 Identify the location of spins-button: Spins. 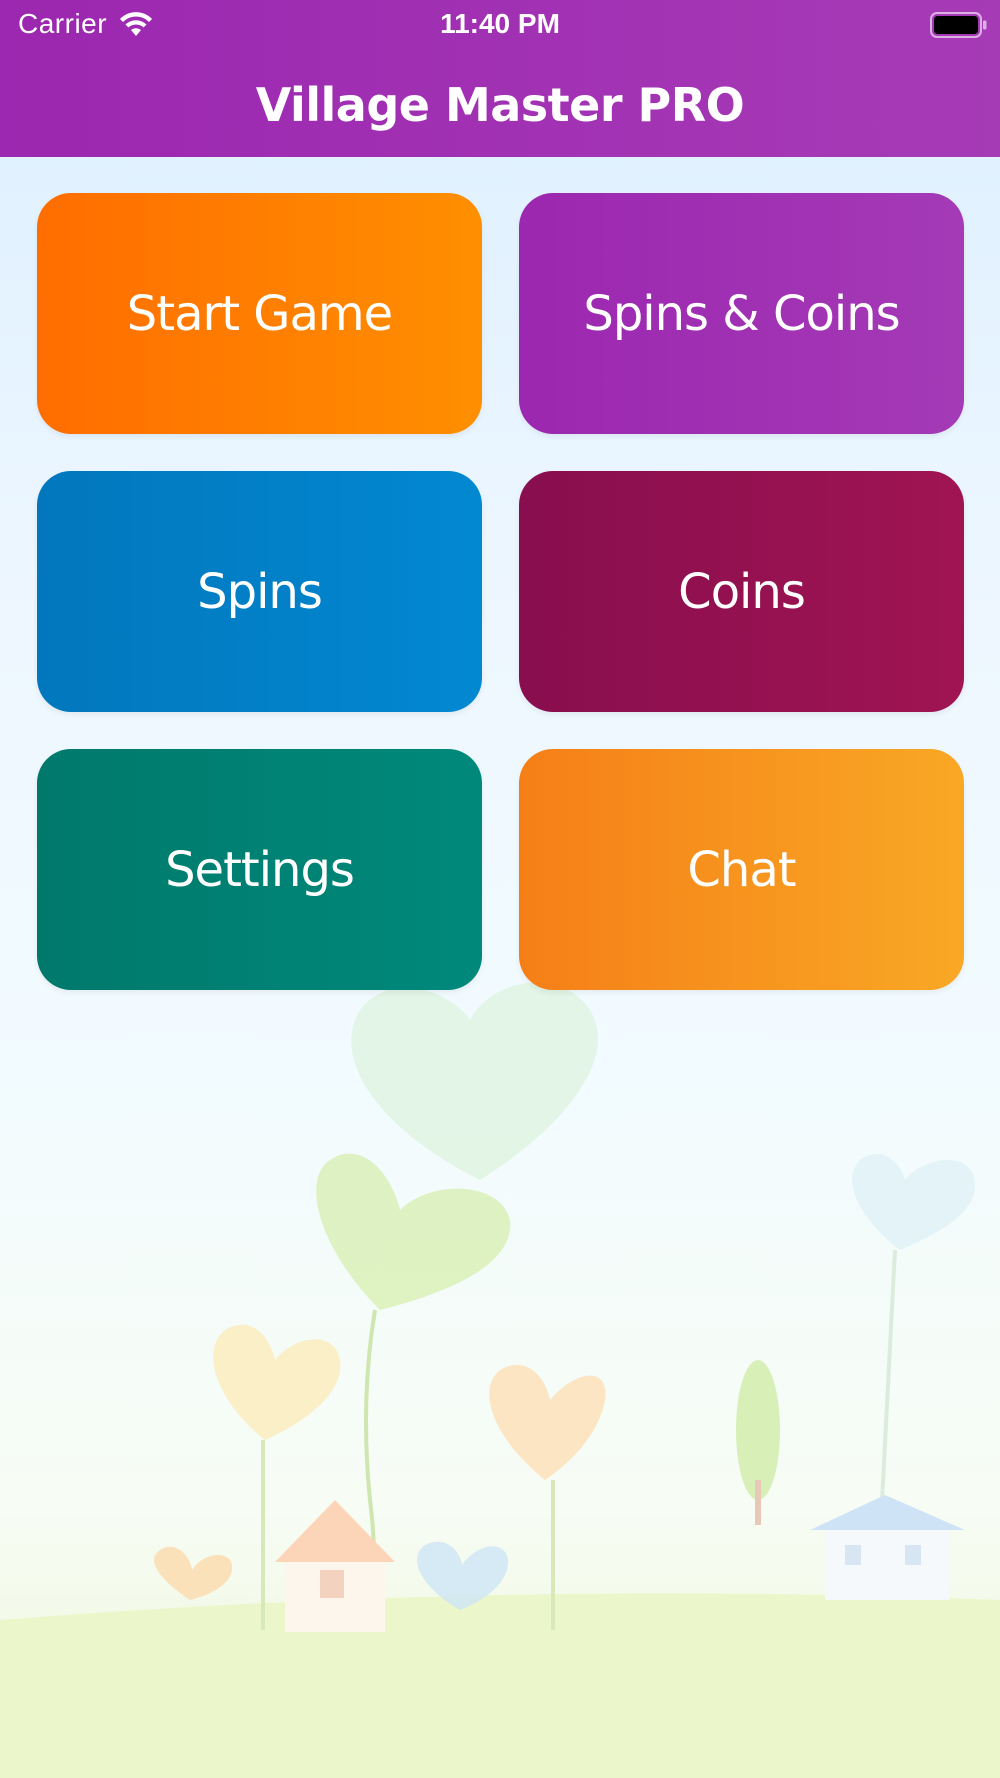
(259, 591).